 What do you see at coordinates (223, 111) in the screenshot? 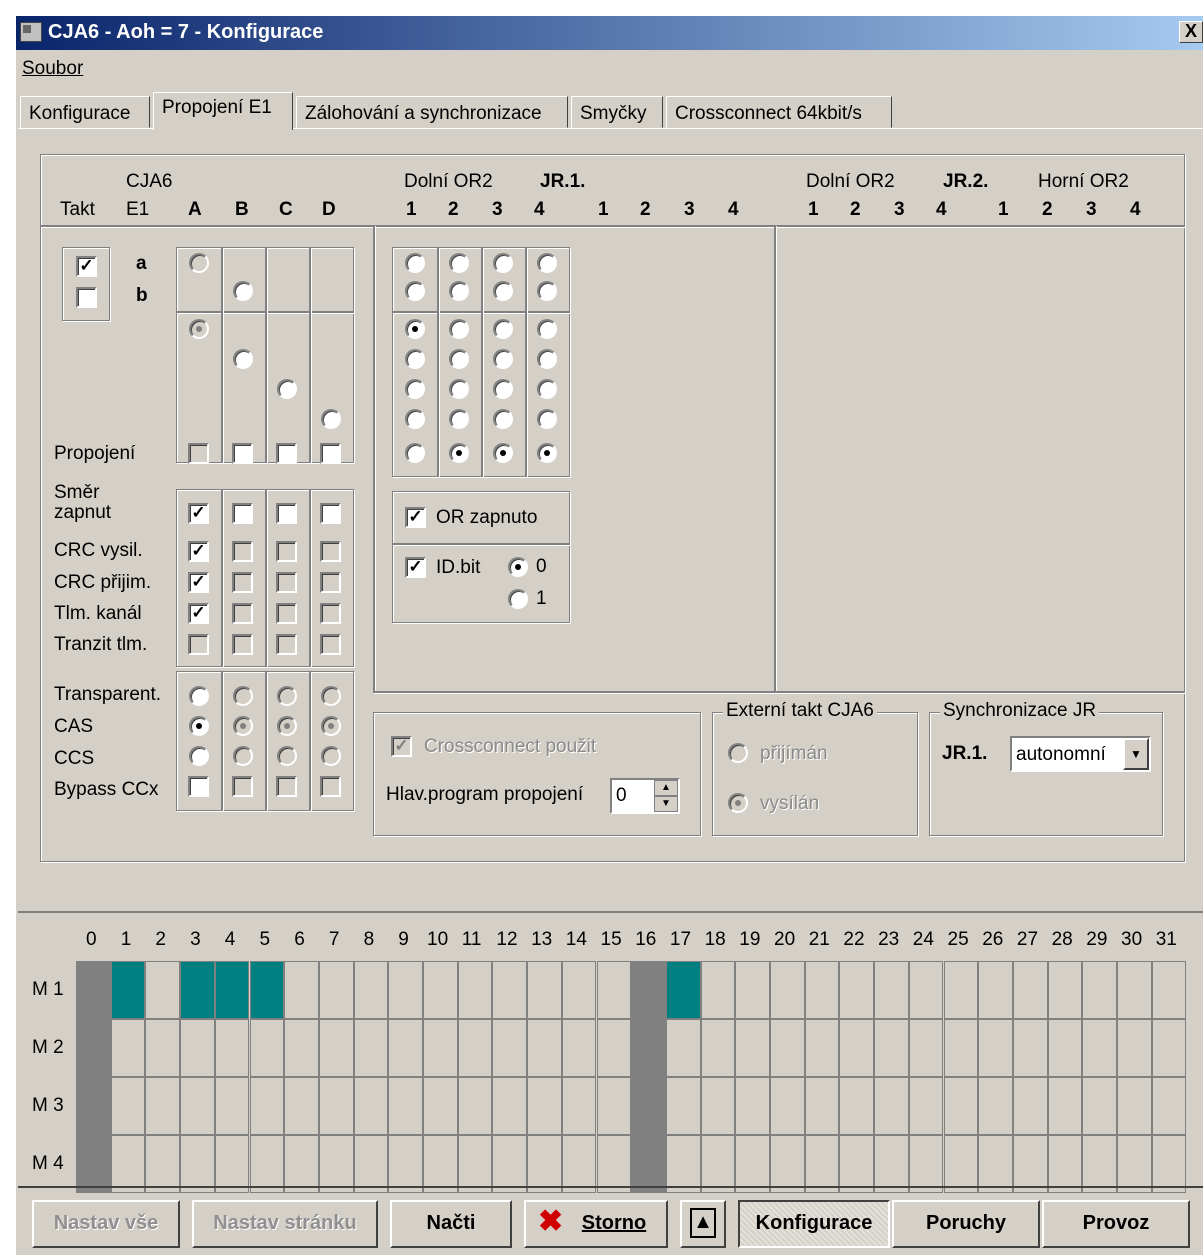
I see `tab-propojeni-e1: Propojení E1` at bounding box center [223, 111].